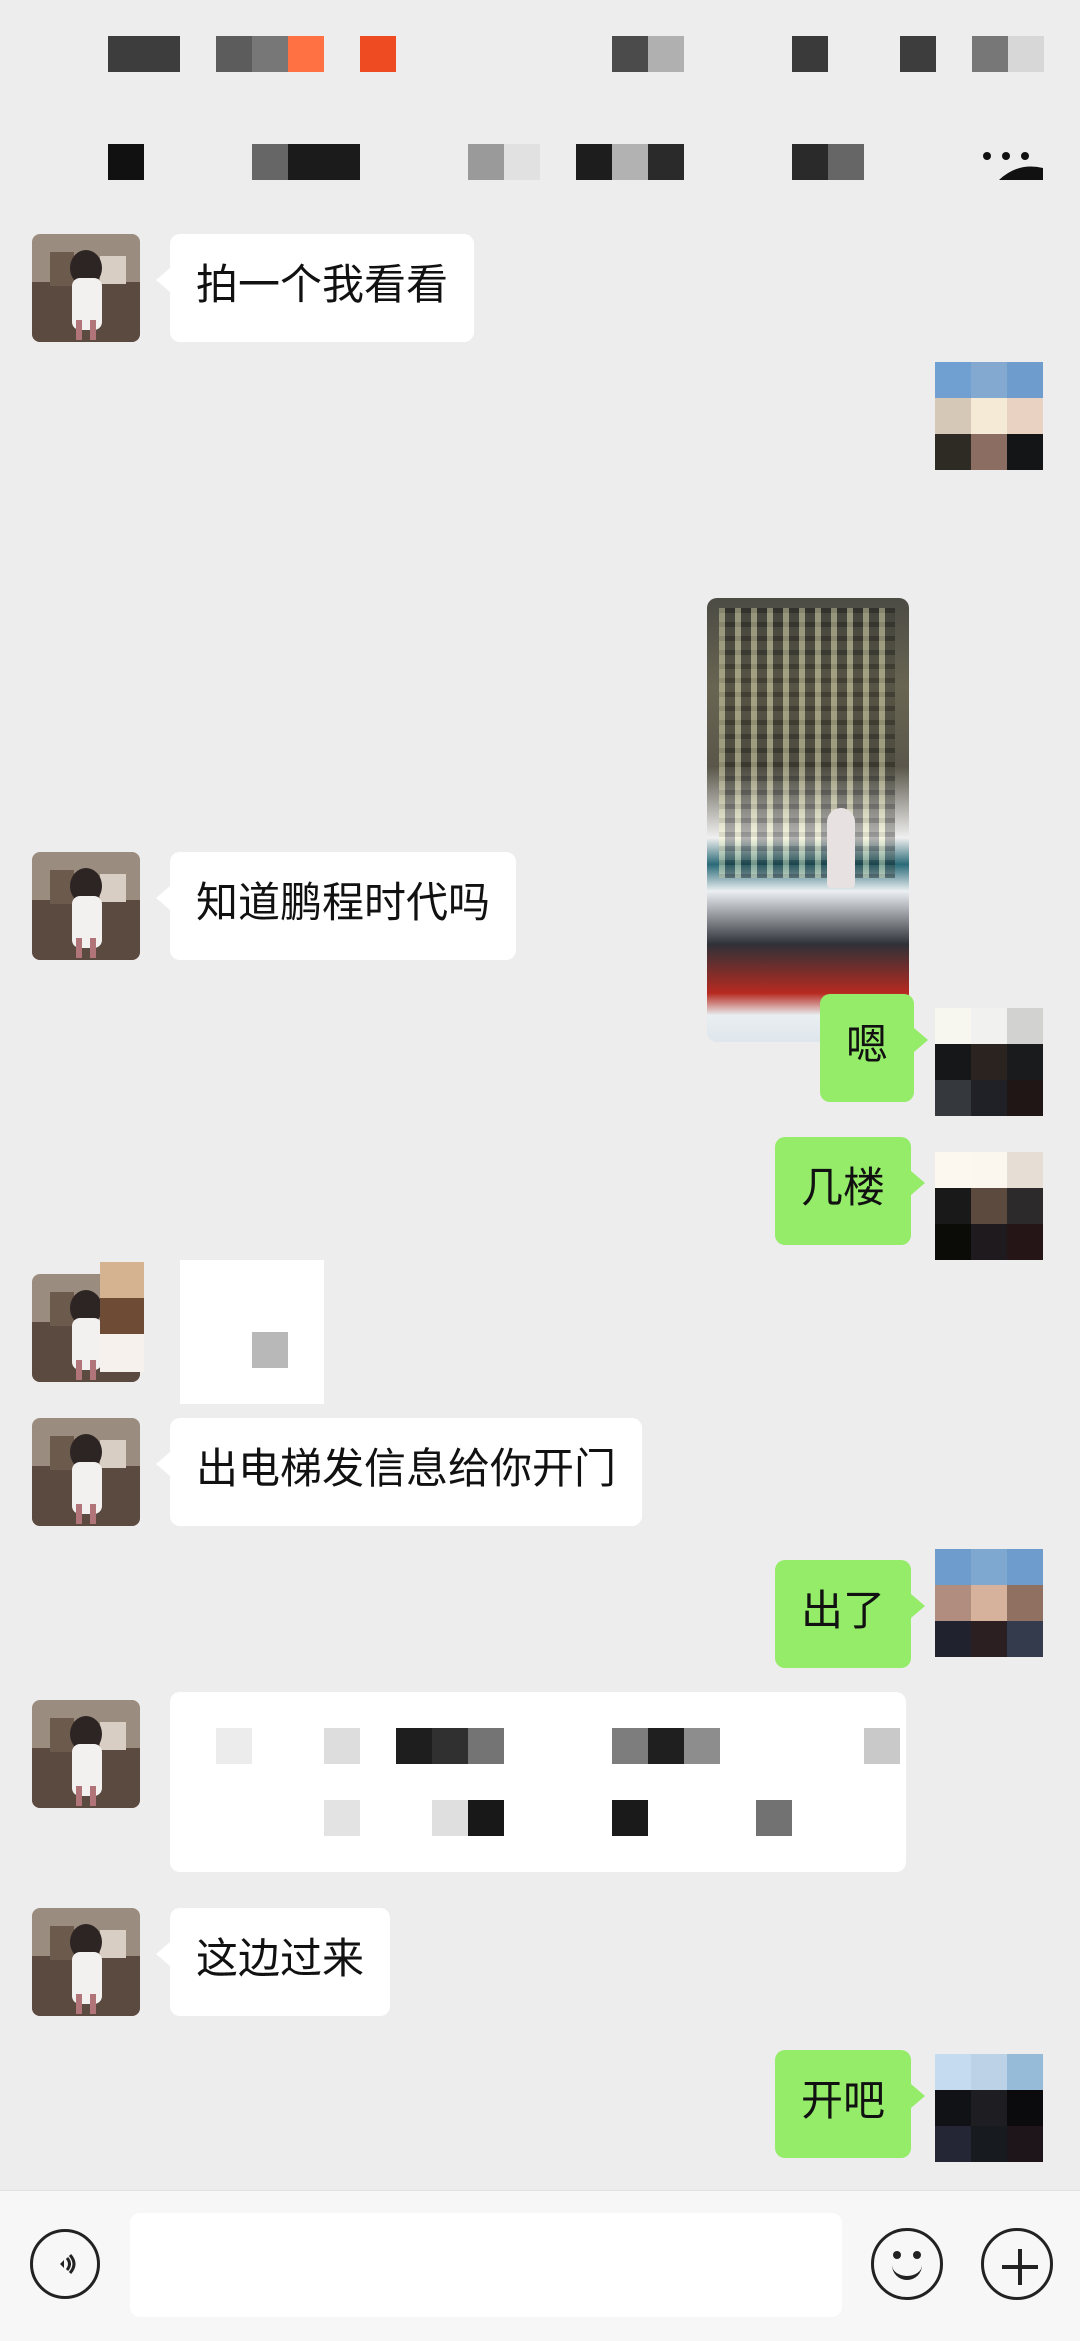 This screenshot has height=2341, width=1080. What do you see at coordinates (273, 1962) in the screenshot?
I see `message-bubble: 这边过来` at bounding box center [273, 1962].